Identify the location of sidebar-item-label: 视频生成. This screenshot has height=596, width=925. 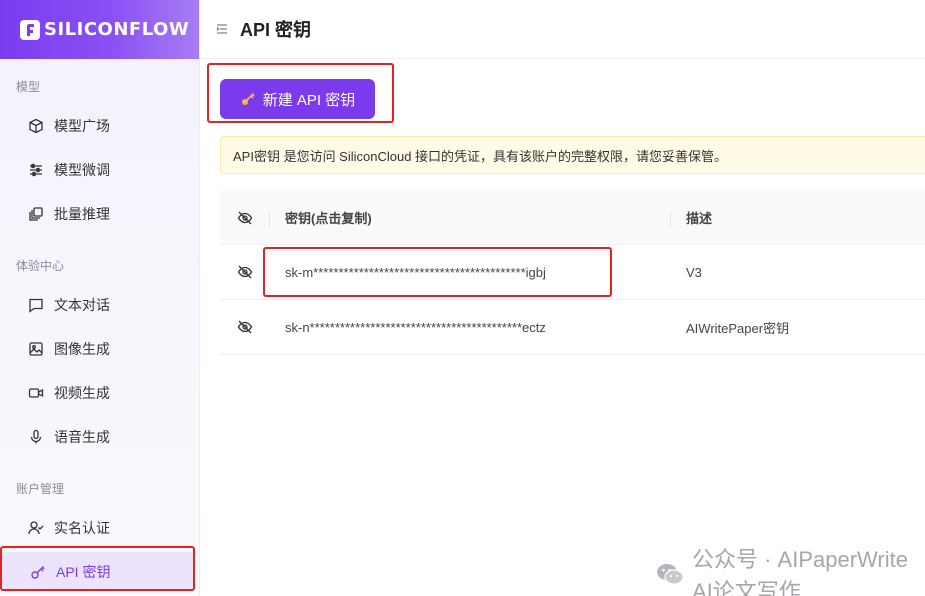
(82, 393).